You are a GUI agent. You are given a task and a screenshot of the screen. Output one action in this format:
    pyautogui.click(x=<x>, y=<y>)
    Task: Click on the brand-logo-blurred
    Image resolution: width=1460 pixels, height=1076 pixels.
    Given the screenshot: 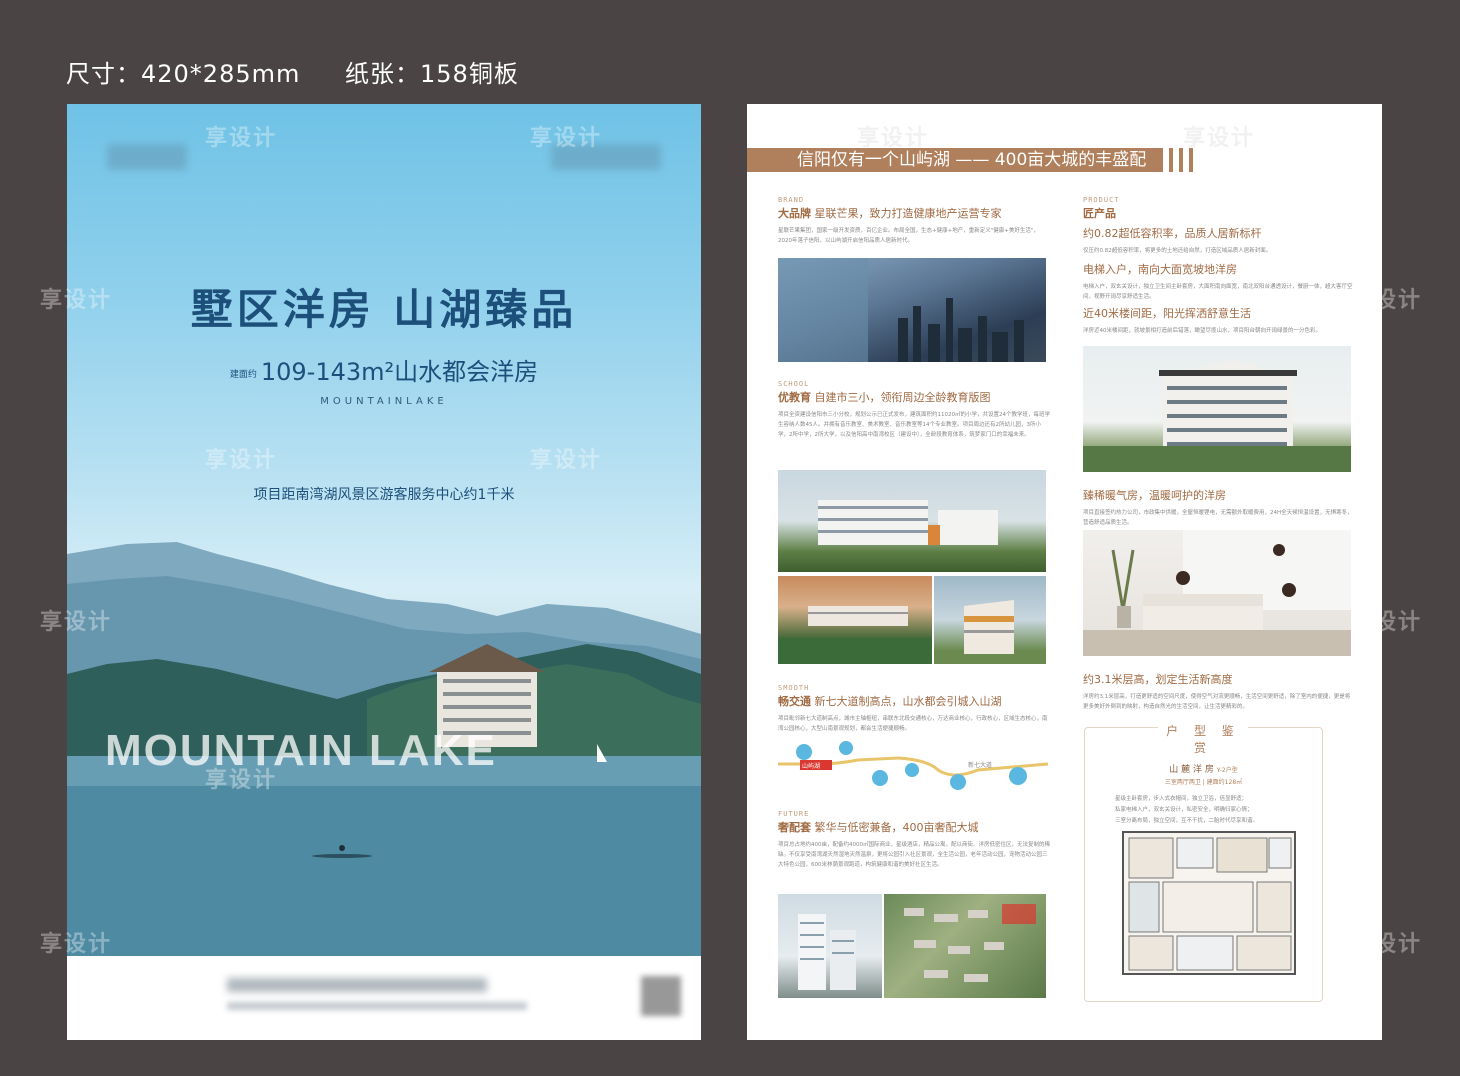 What is the action you would take?
    pyautogui.click(x=147, y=157)
    